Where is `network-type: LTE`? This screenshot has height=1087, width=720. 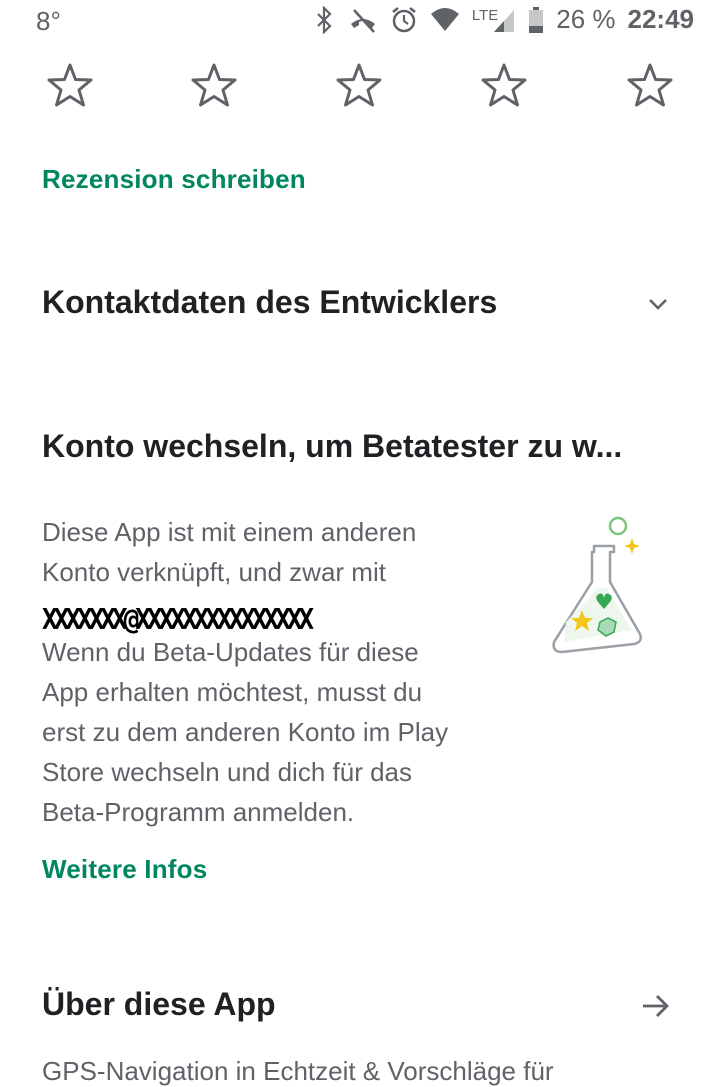 network-type: LTE is located at coordinates (485, 15).